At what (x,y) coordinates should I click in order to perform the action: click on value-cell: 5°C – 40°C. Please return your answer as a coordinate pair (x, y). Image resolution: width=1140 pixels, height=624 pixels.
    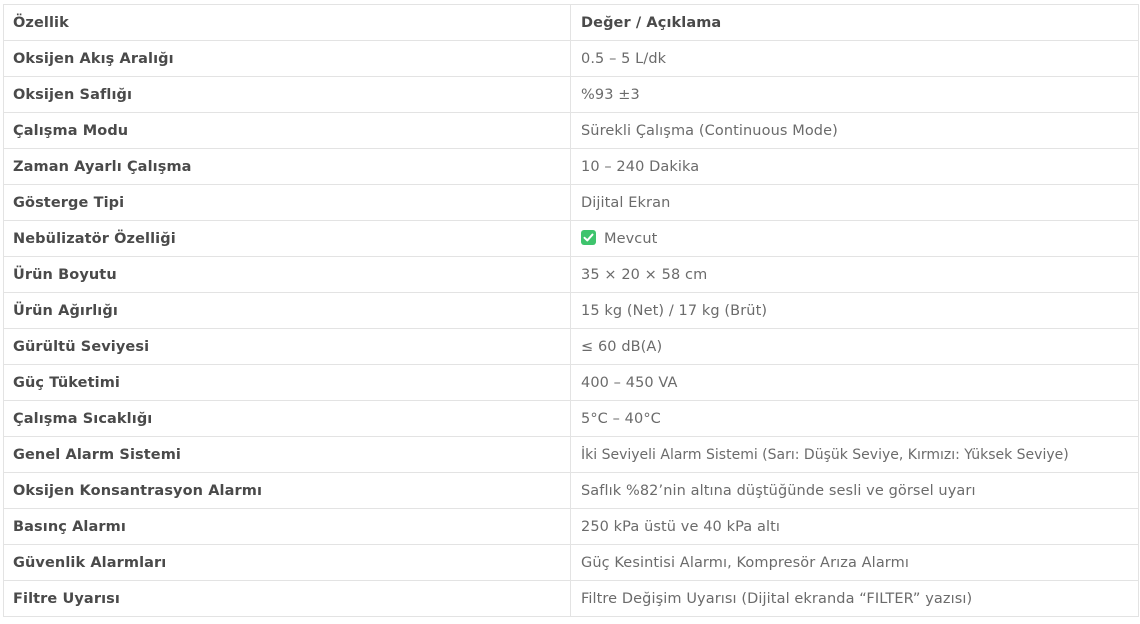
    Looking at the image, I should click on (854, 418).